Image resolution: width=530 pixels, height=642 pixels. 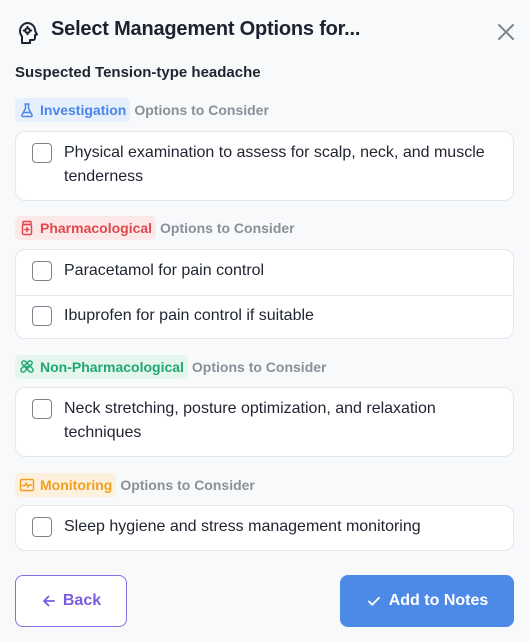 I want to click on pill-bottle-icon, so click(x=27, y=228).